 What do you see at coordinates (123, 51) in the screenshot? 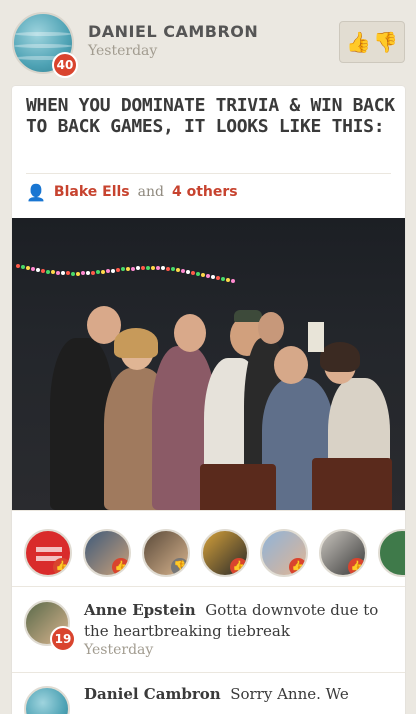
I see `post-timestamp: Yesterday` at bounding box center [123, 51].